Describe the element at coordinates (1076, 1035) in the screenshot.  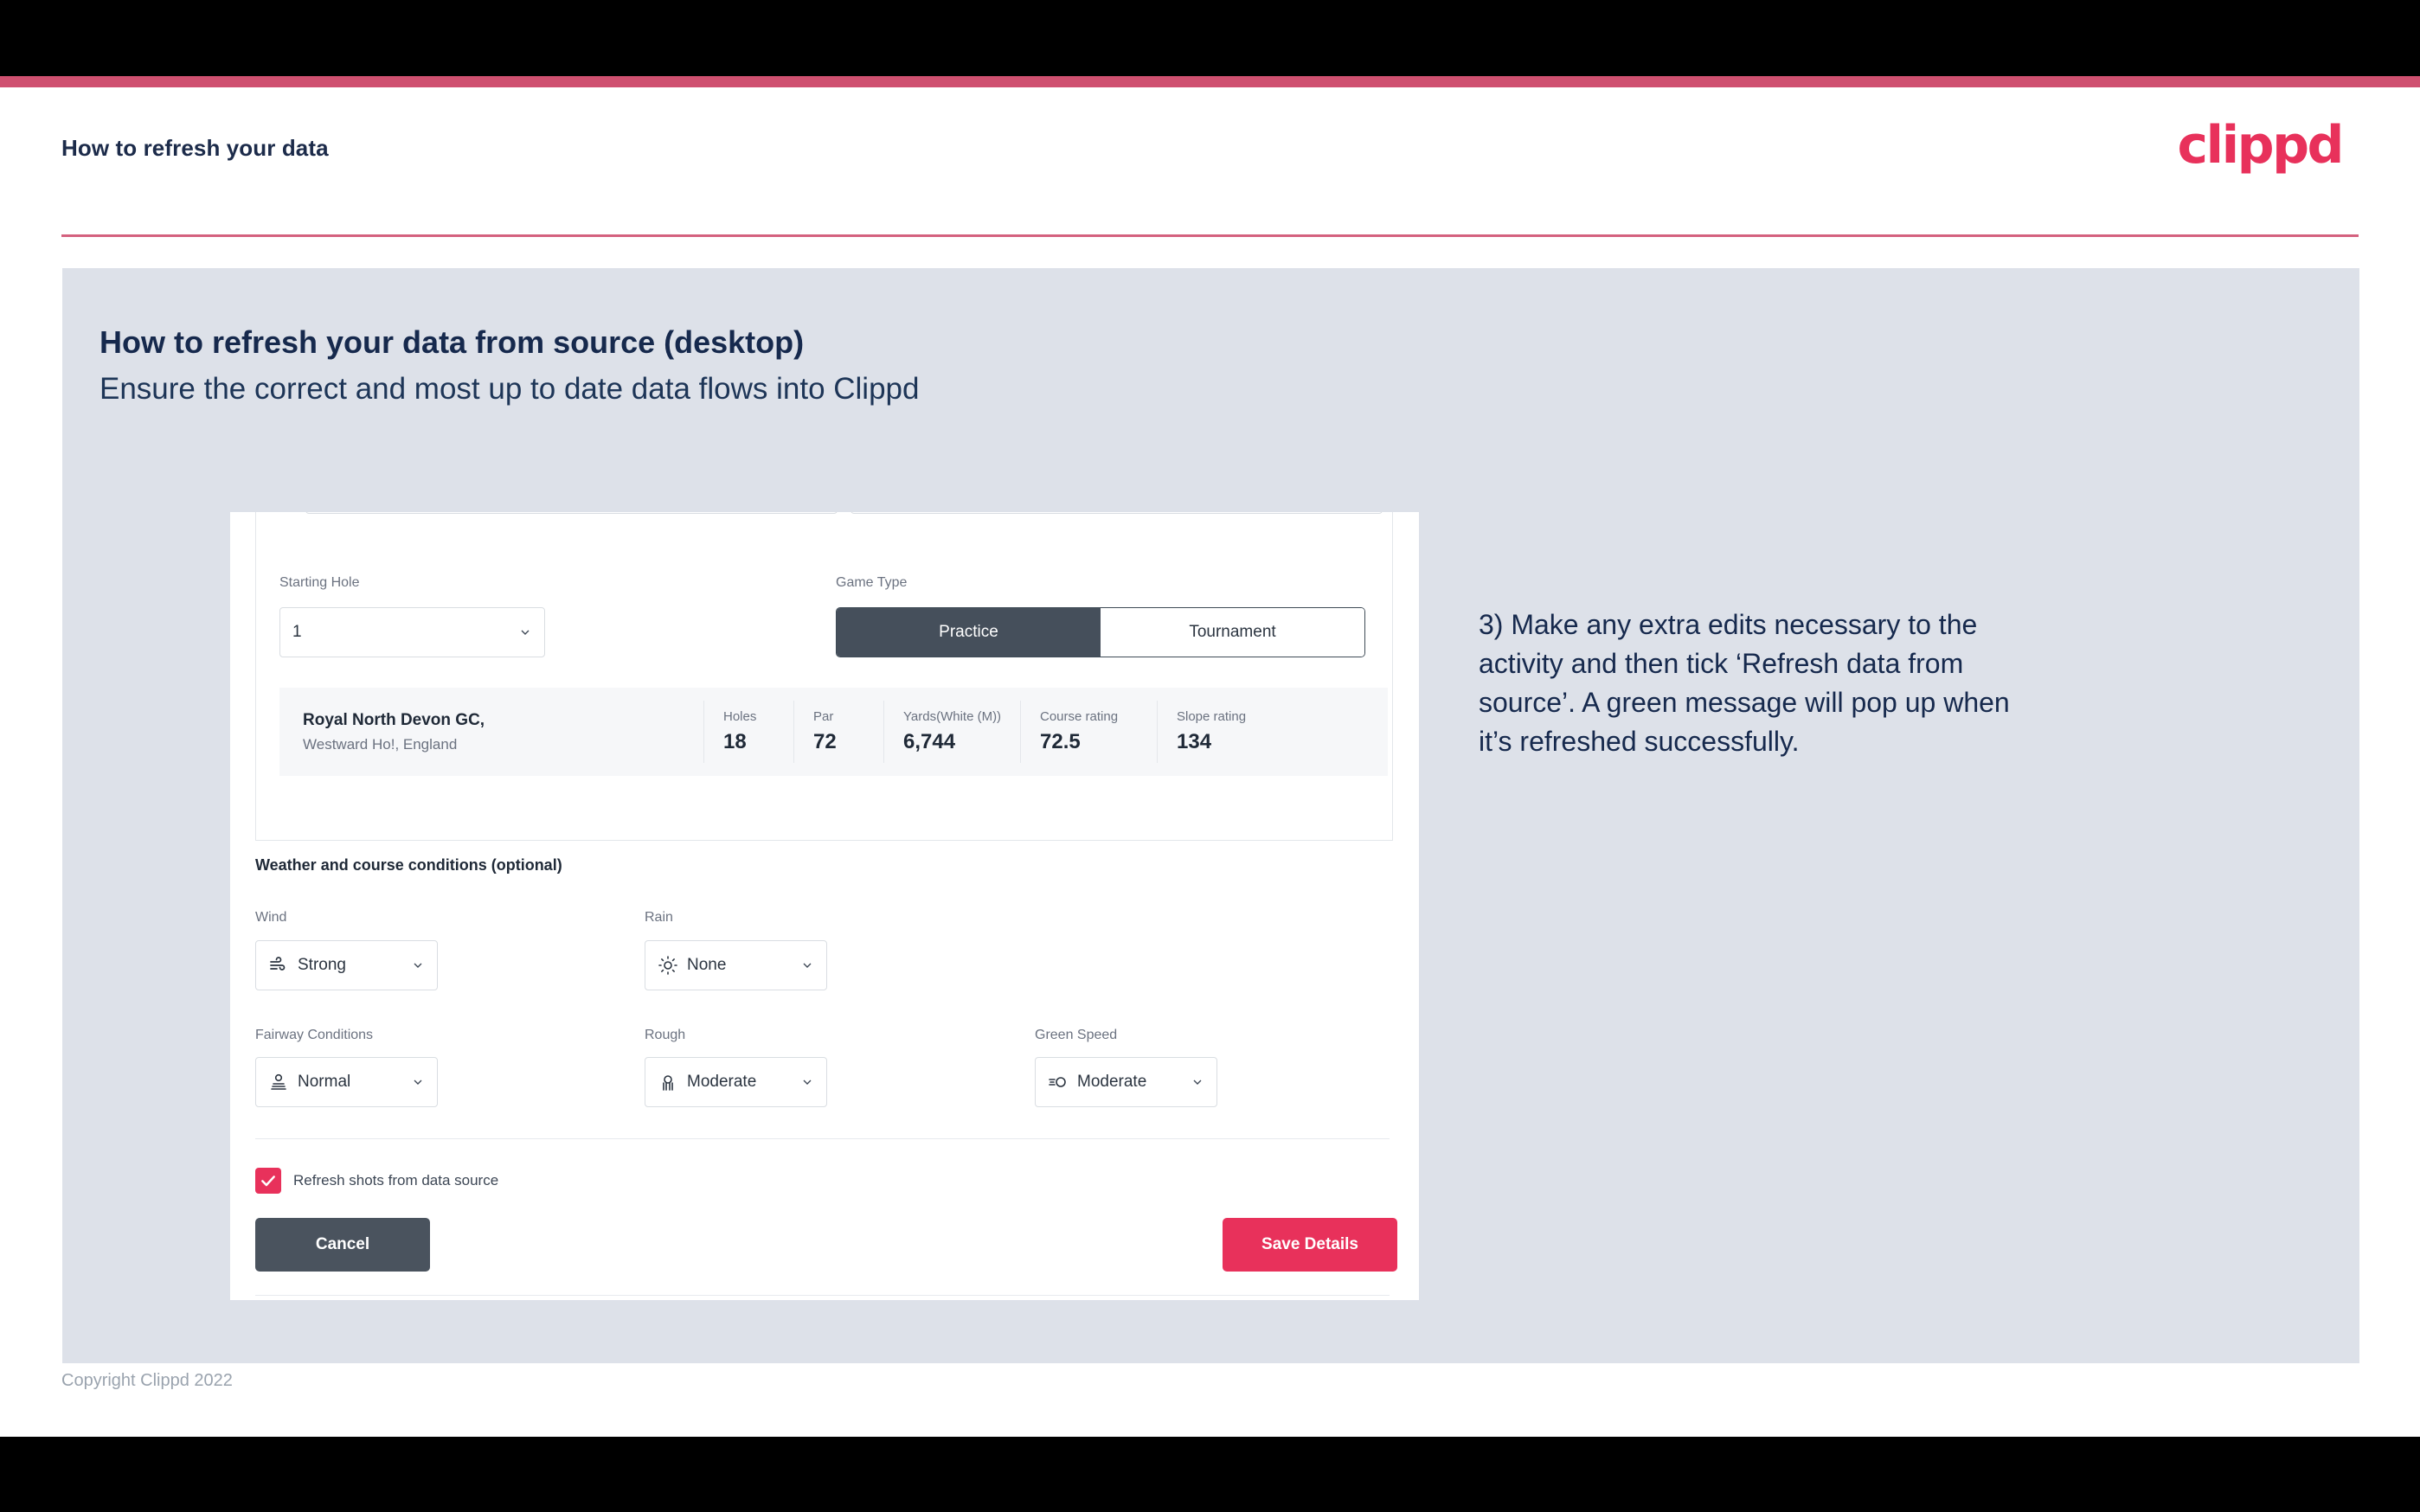
I see `green-speed-label: Green Speed` at that location.